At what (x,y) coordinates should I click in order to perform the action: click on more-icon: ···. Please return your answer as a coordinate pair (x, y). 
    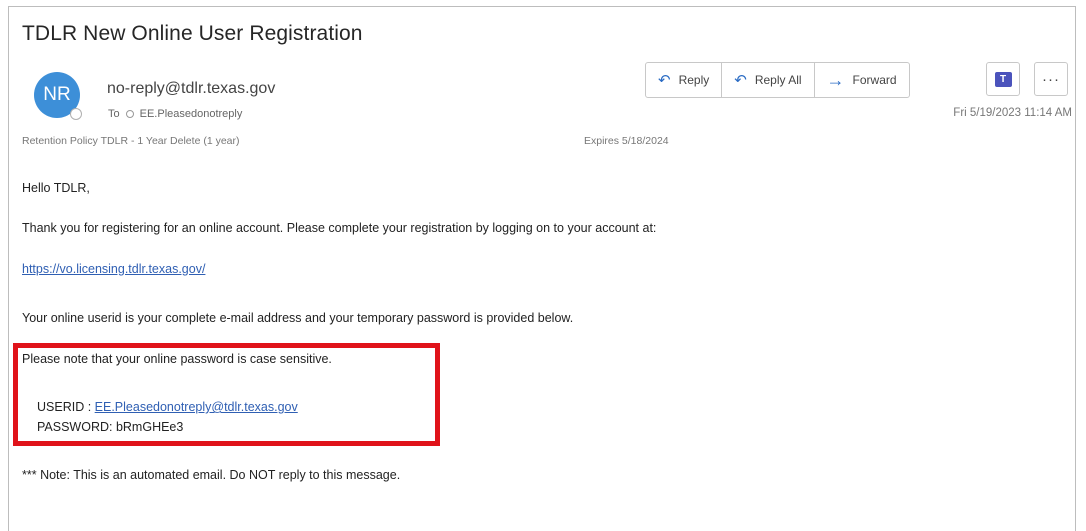
    Looking at the image, I should click on (1051, 79).